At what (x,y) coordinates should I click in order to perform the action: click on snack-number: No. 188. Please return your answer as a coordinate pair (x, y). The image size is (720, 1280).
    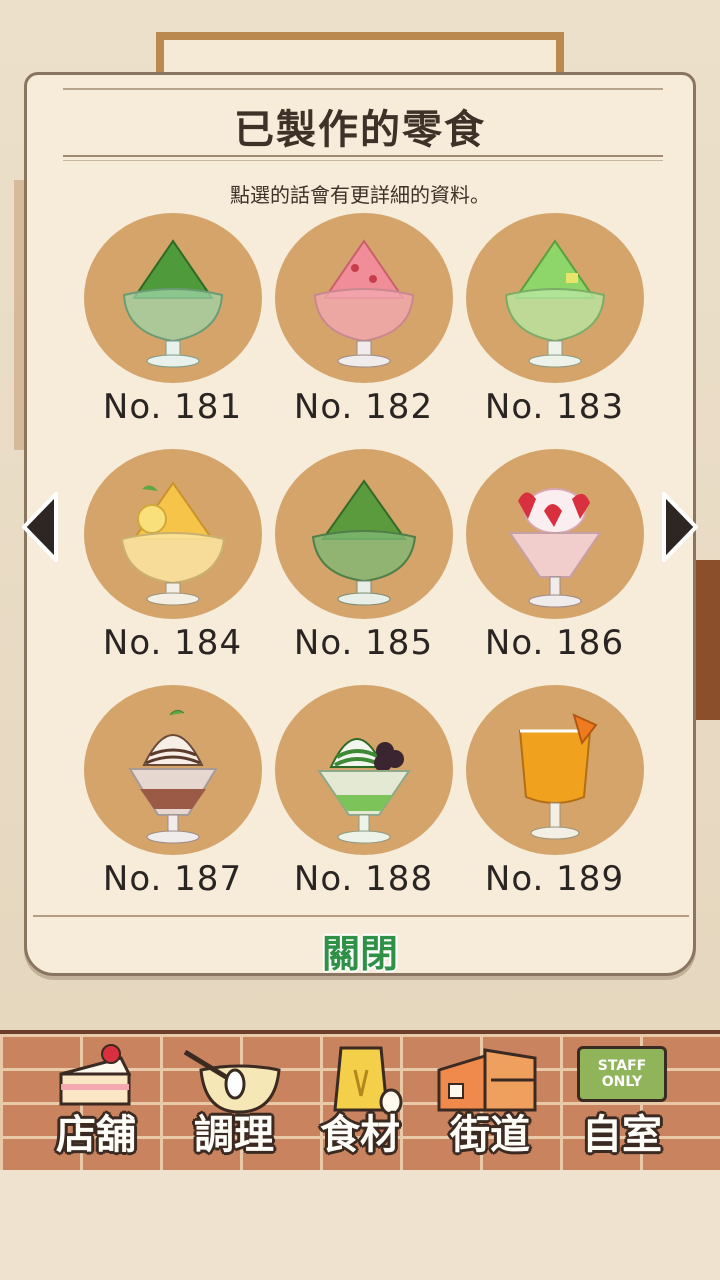
    Looking at the image, I should click on (363, 879).